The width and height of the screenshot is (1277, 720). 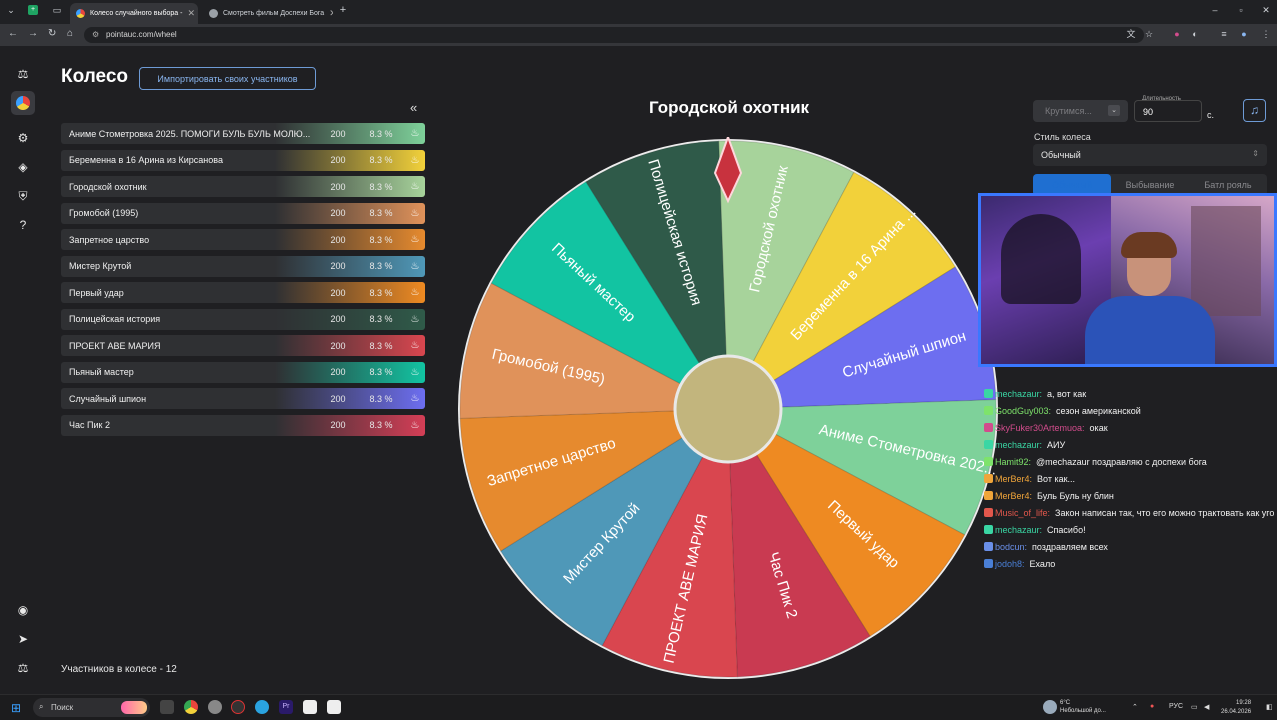 I want to click on chrome-icon, so click(x=191, y=707).